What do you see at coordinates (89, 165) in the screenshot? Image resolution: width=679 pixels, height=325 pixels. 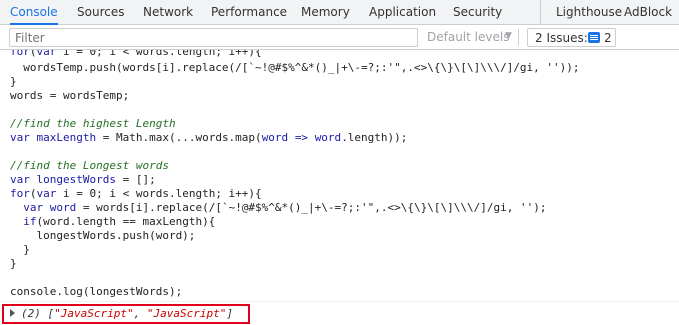 I see `code-comment: //find the Longest words` at bounding box center [89, 165].